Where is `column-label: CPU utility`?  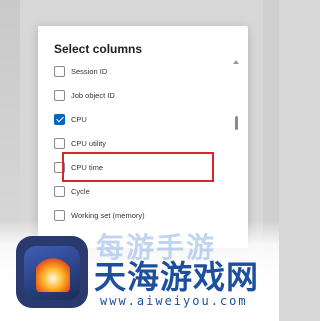
column-label: CPU utility is located at coordinates (89, 143).